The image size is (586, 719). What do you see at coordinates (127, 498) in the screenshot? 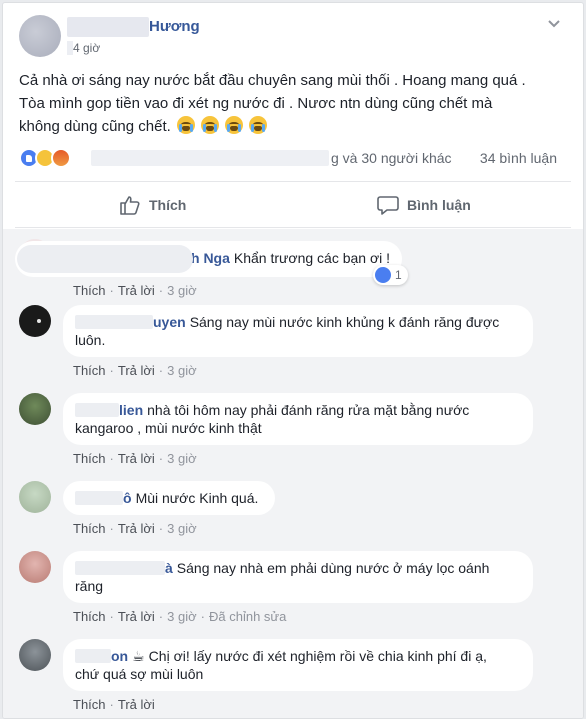
I see `commenter-name: ô` at bounding box center [127, 498].